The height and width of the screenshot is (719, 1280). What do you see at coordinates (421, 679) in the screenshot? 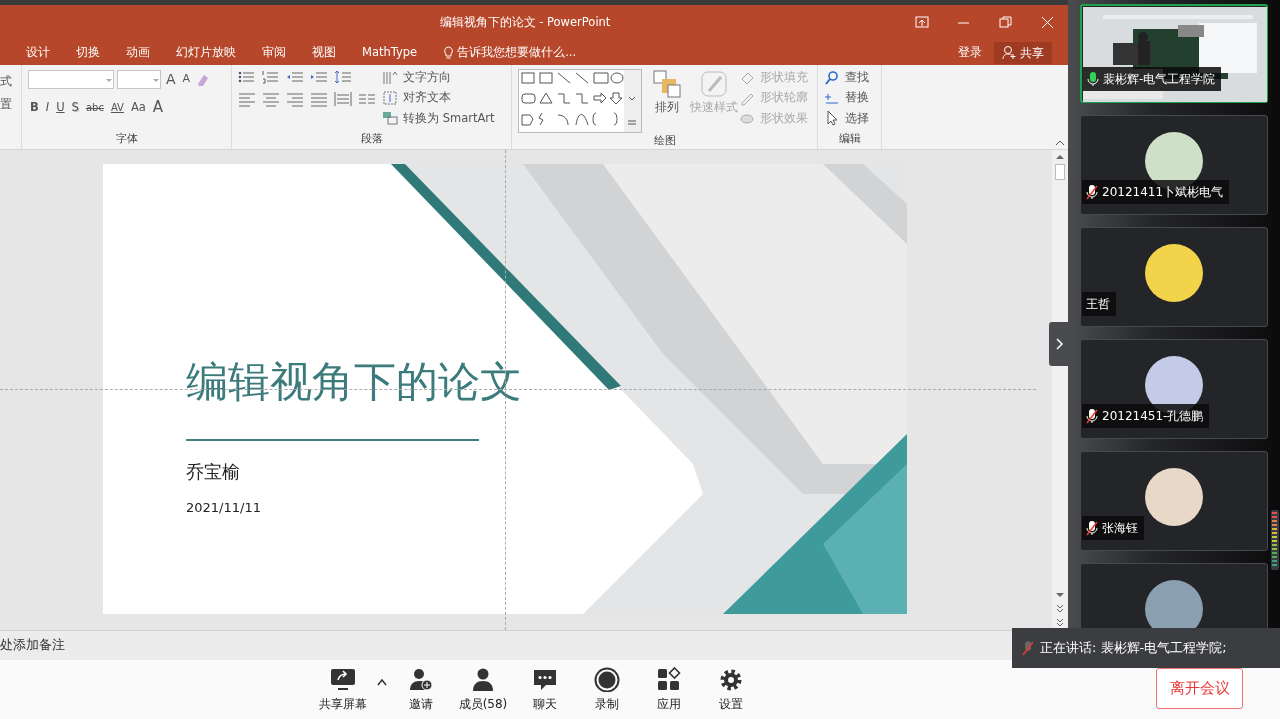
I see `add-person-icon` at bounding box center [421, 679].